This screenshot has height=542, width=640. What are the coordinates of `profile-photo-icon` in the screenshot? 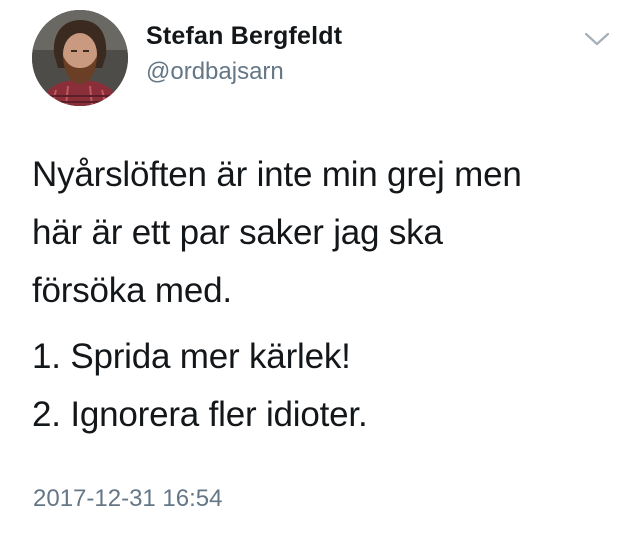 It's located at (80, 58).